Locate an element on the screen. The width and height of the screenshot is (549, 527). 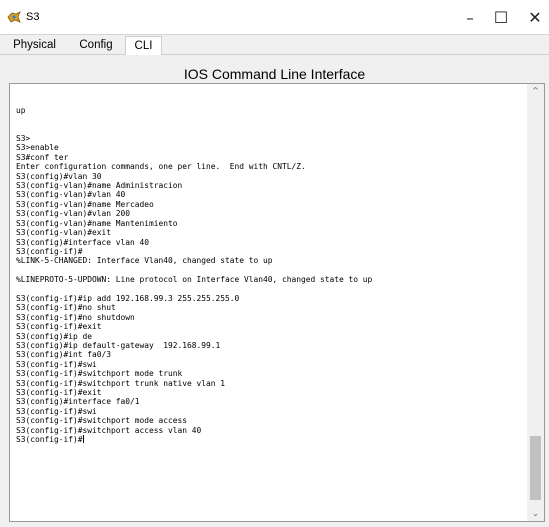
title-bar: S3 – ☐ ✕ is located at coordinates (274, 17).